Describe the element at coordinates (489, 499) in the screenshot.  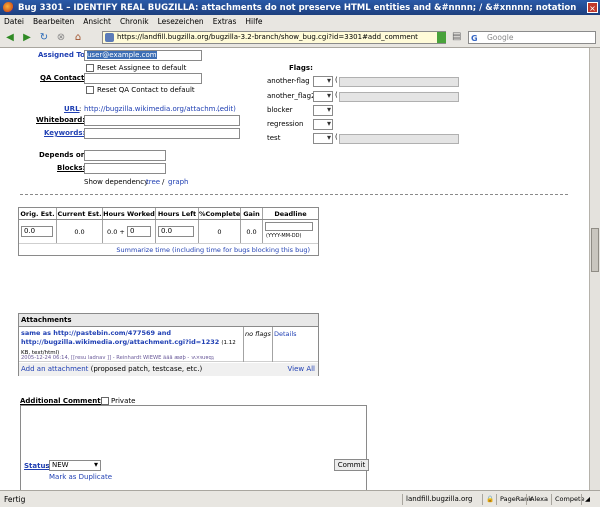
I see `security-lock-icon: 🔒` at that location.